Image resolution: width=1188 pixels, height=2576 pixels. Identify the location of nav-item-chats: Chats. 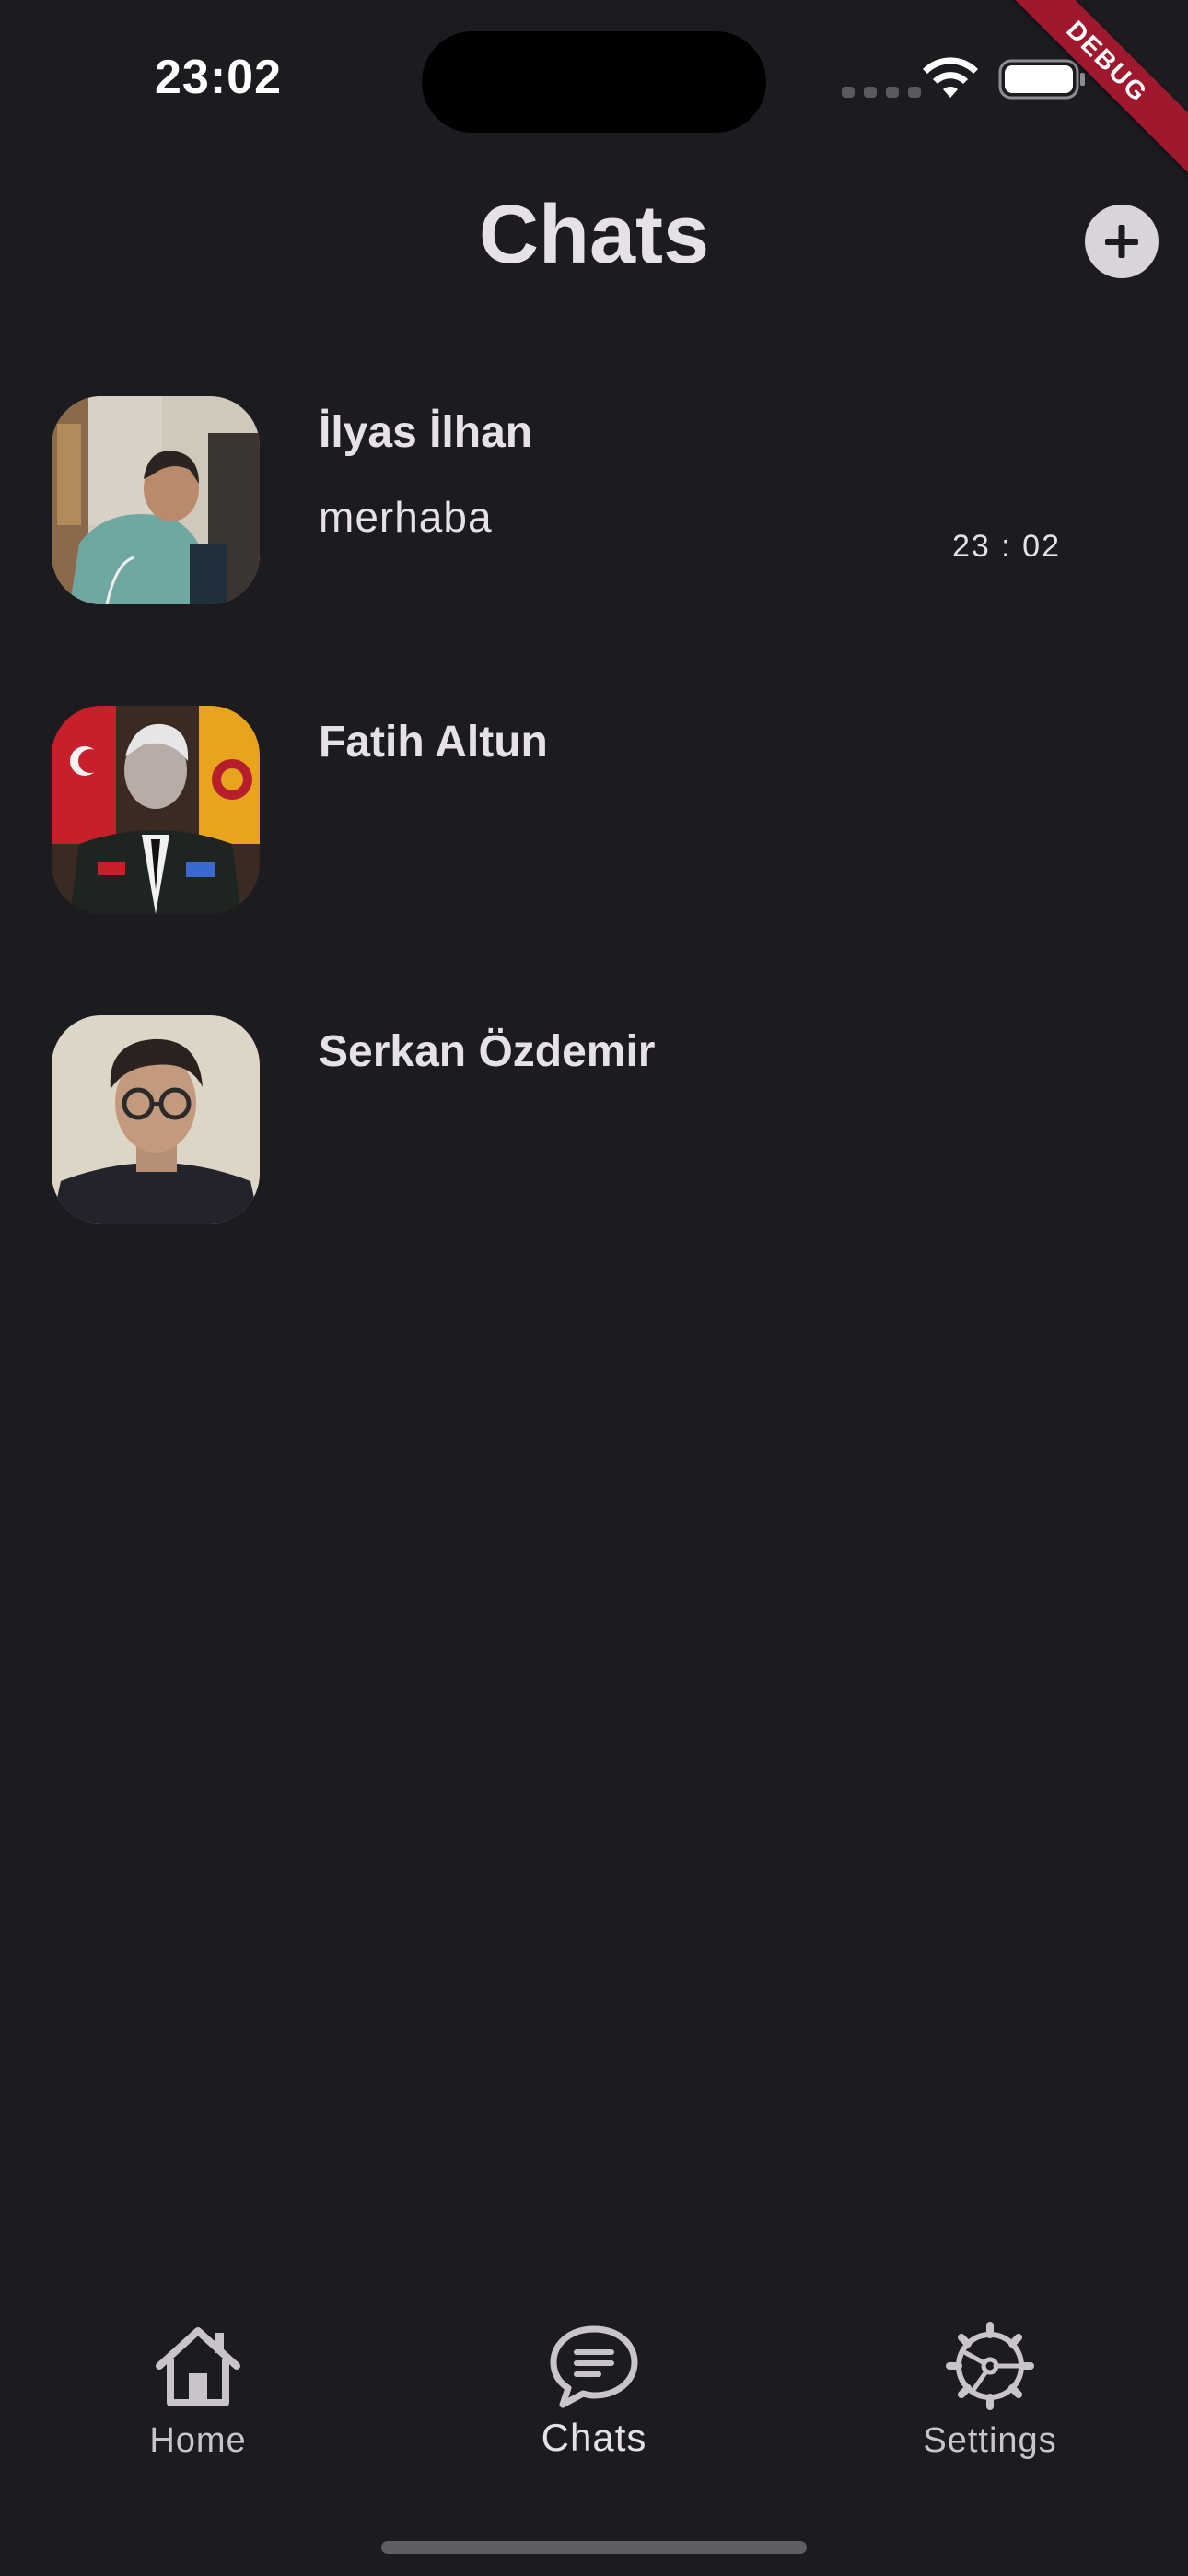
(594, 2390).